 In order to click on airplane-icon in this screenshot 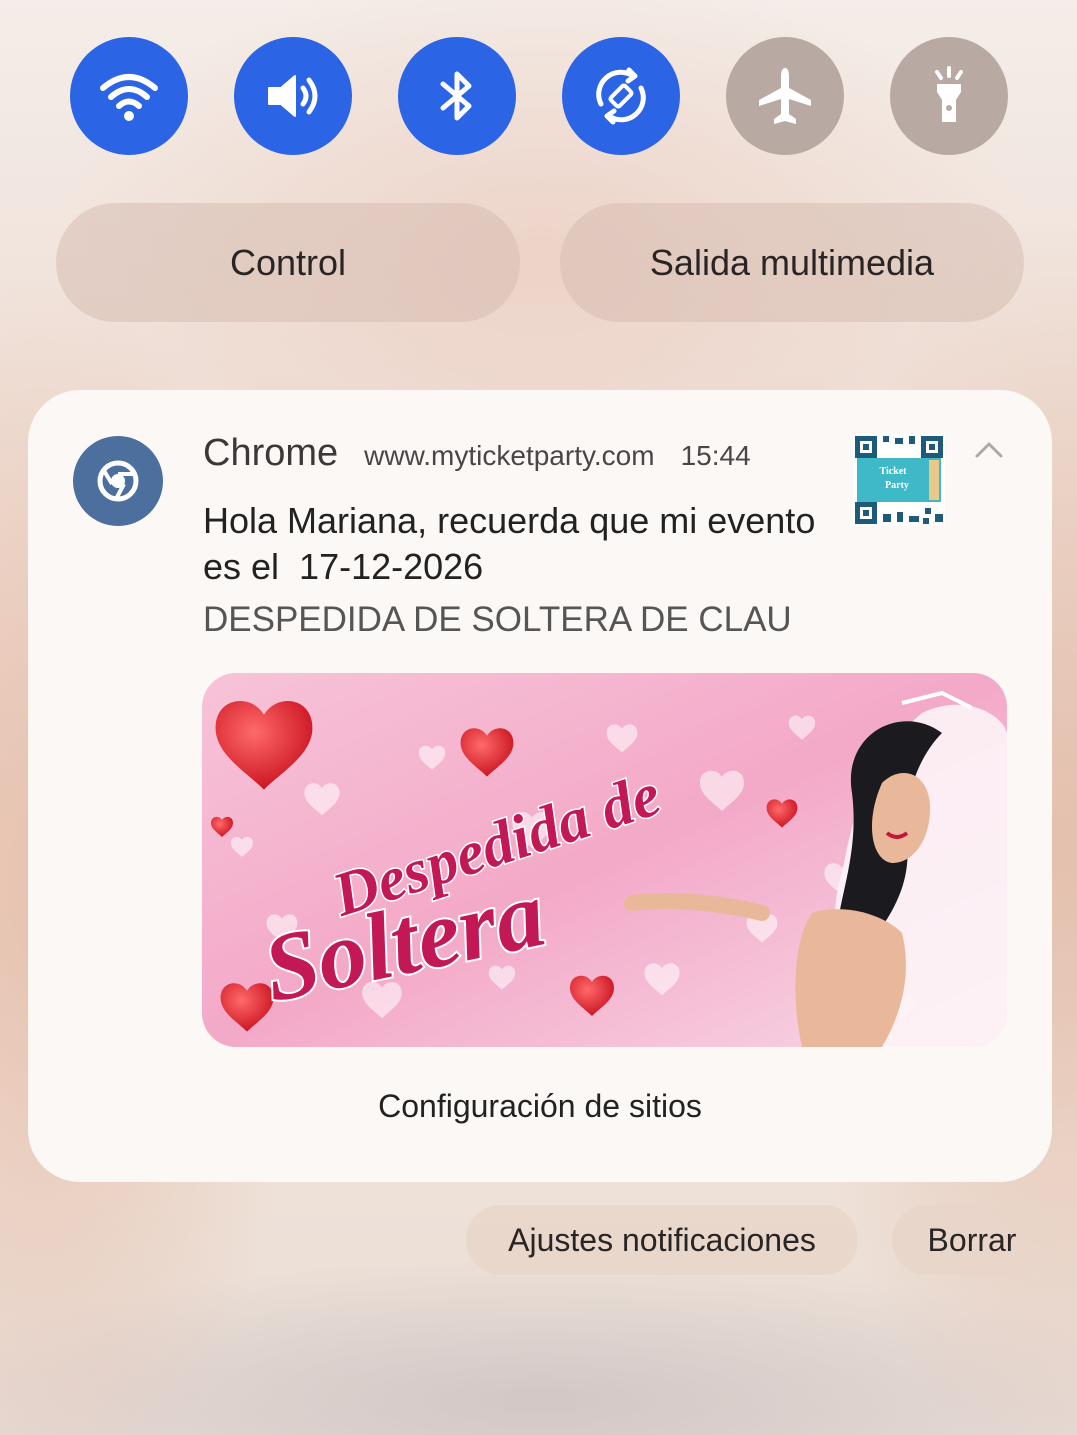, I will do `click(785, 96)`.